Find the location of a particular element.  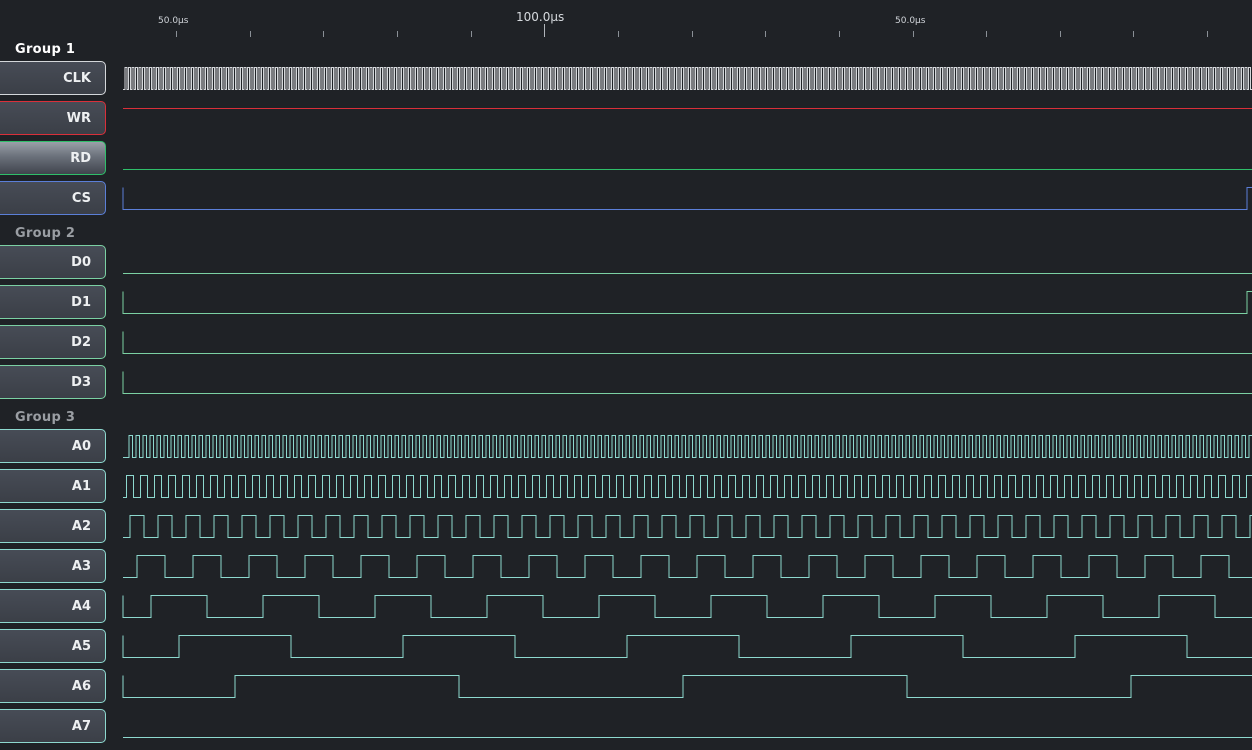

waveform-a1 is located at coordinates (687, 486).